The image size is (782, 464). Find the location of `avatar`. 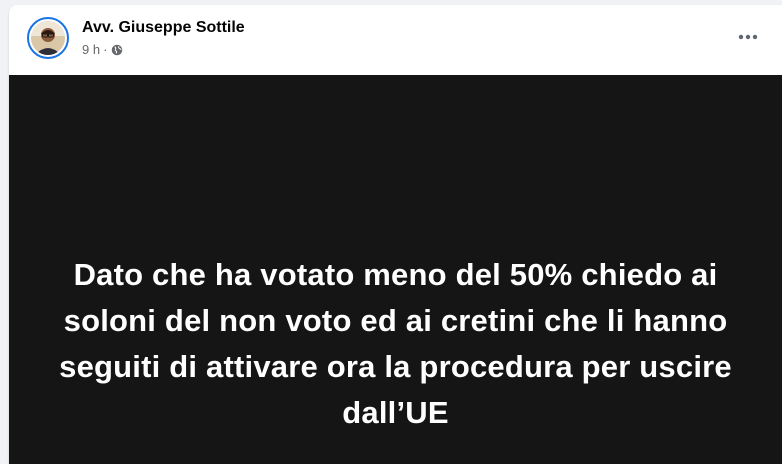

avatar is located at coordinates (48, 38).